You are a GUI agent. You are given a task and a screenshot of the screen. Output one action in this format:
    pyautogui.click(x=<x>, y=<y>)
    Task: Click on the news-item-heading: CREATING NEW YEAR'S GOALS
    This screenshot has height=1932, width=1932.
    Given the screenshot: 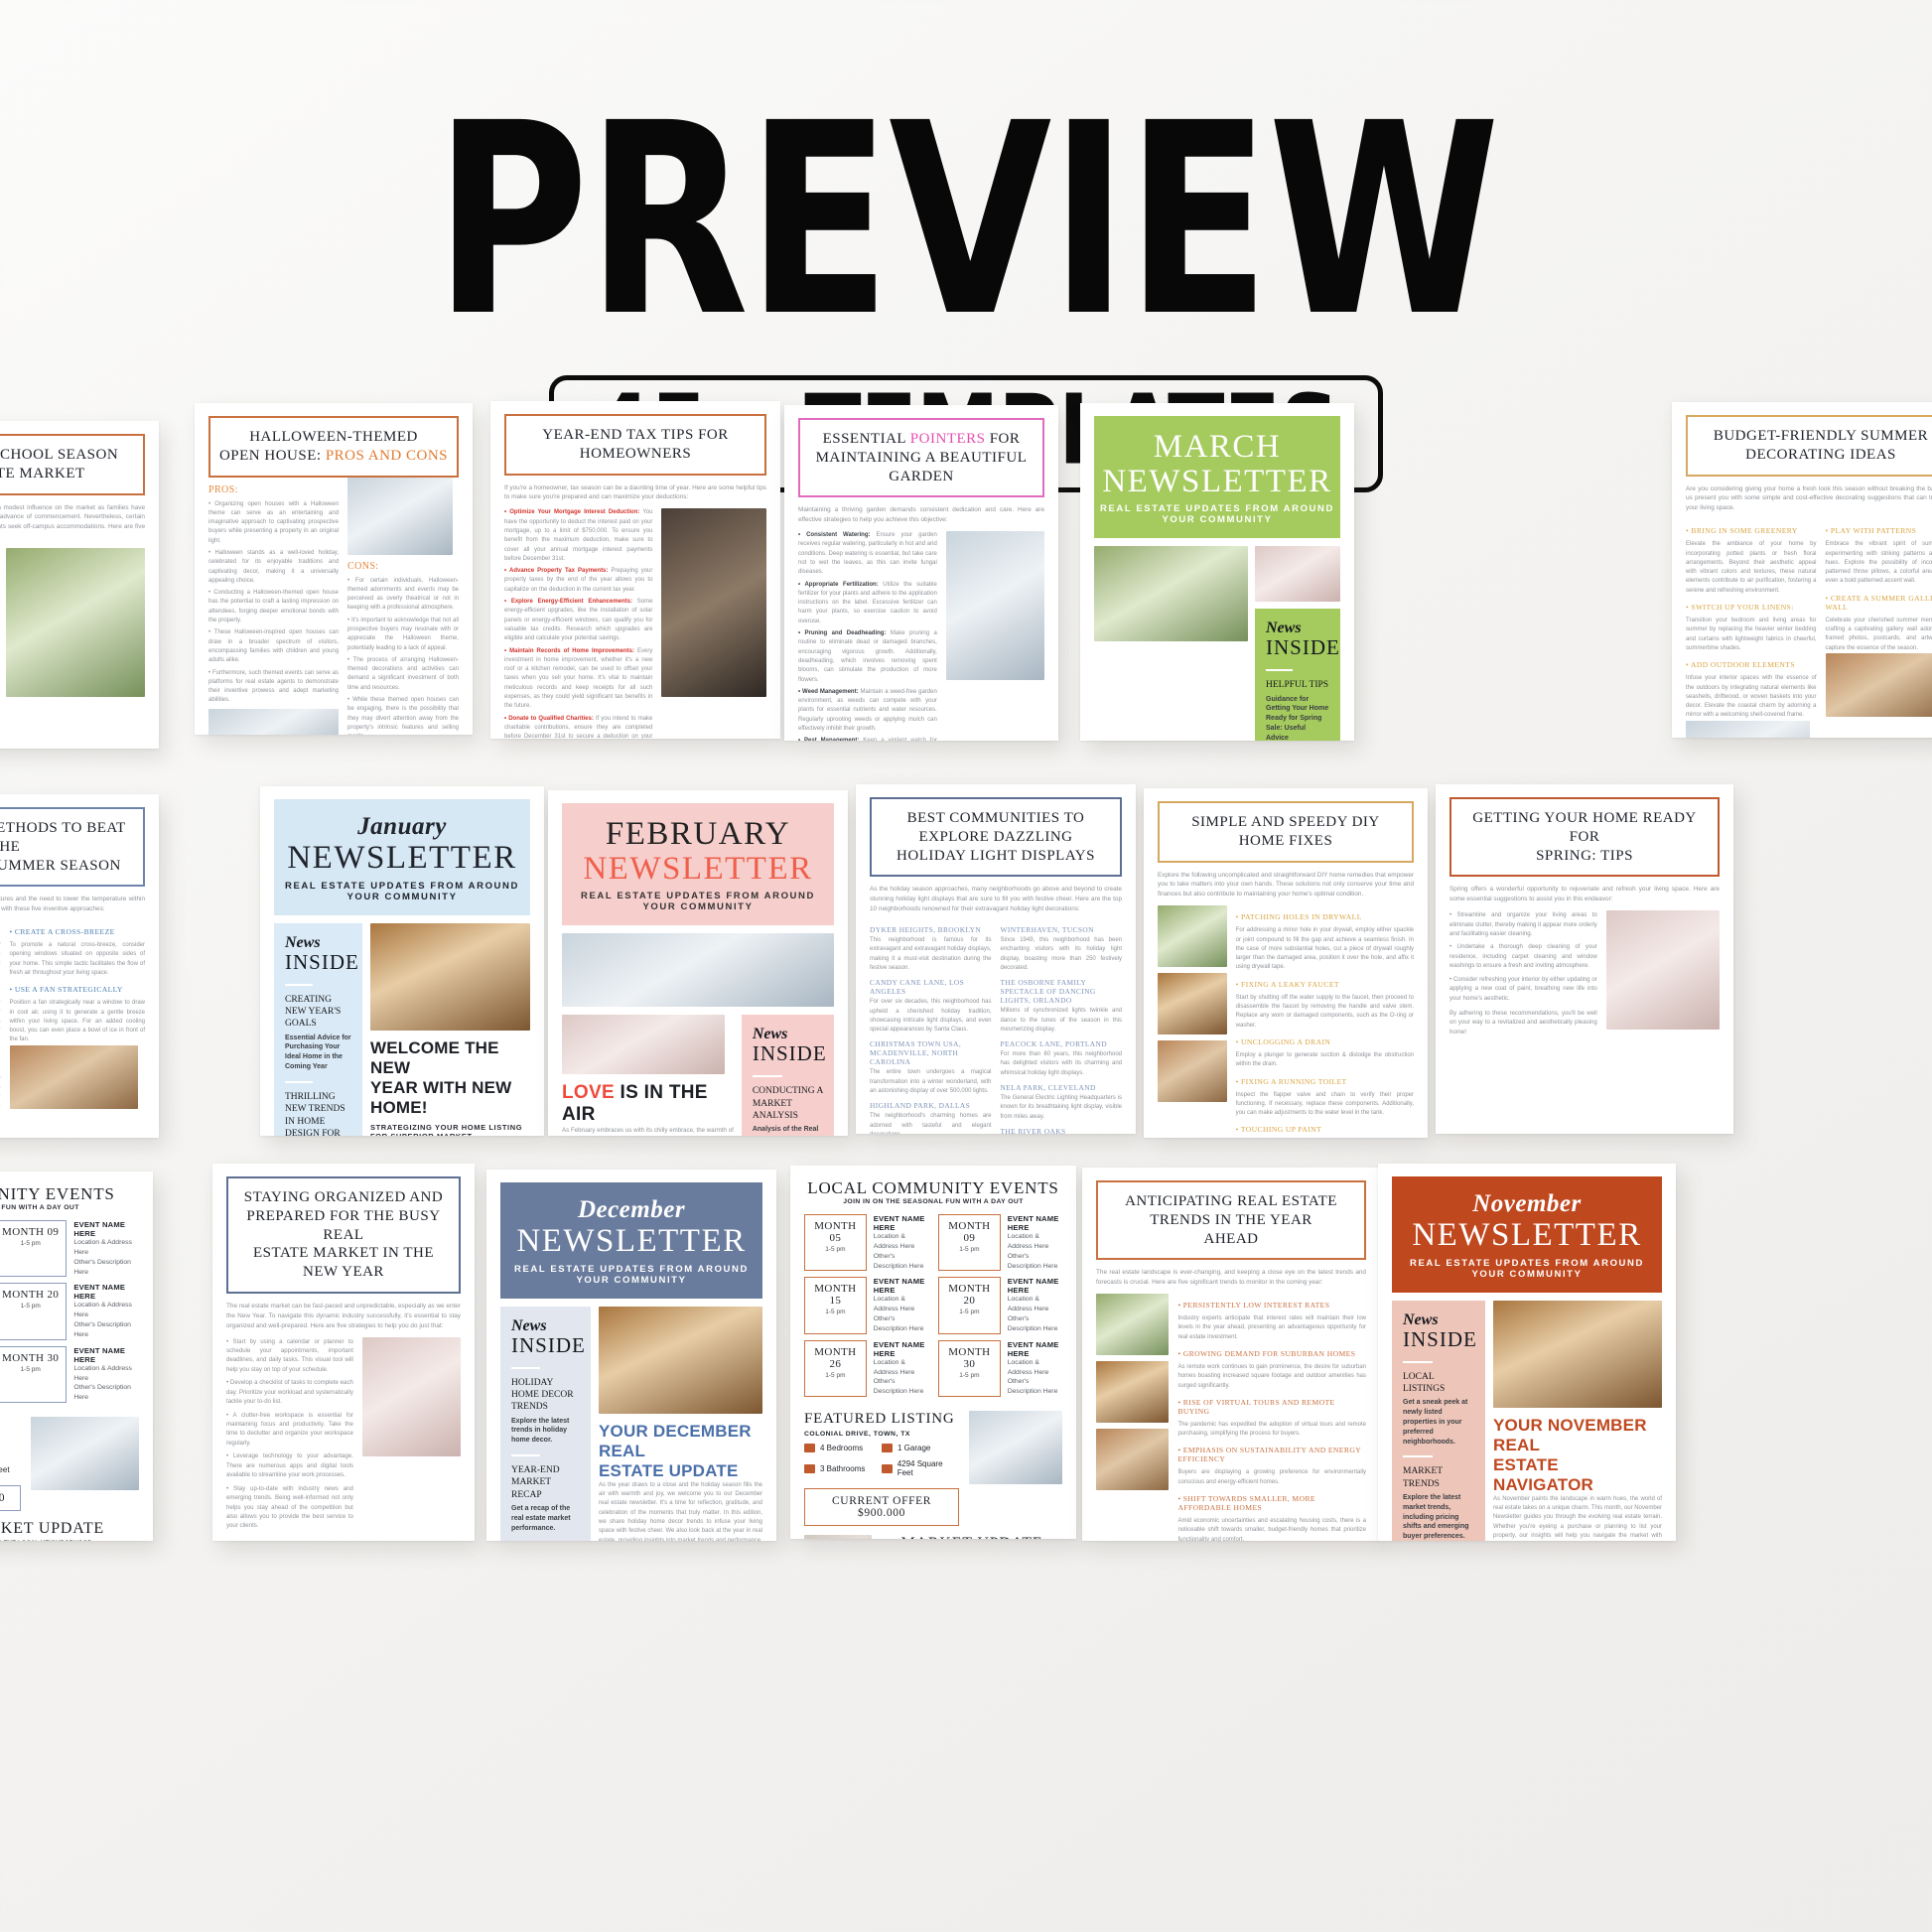 What is the action you would take?
    pyautogui.click(x=314, y=1012)
    